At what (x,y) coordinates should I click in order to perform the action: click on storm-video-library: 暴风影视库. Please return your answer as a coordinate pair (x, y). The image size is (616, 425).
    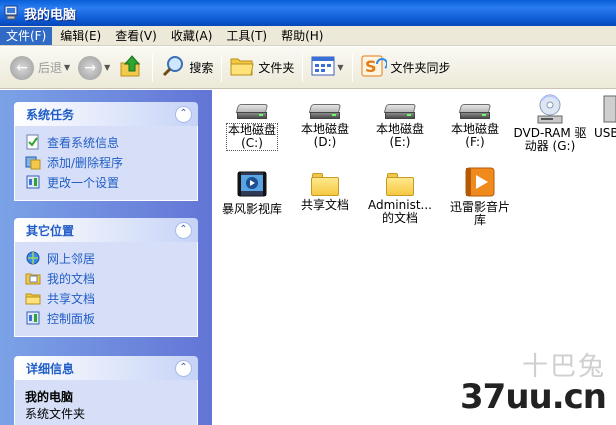
    Looking at the image, I should click on (252, 192).